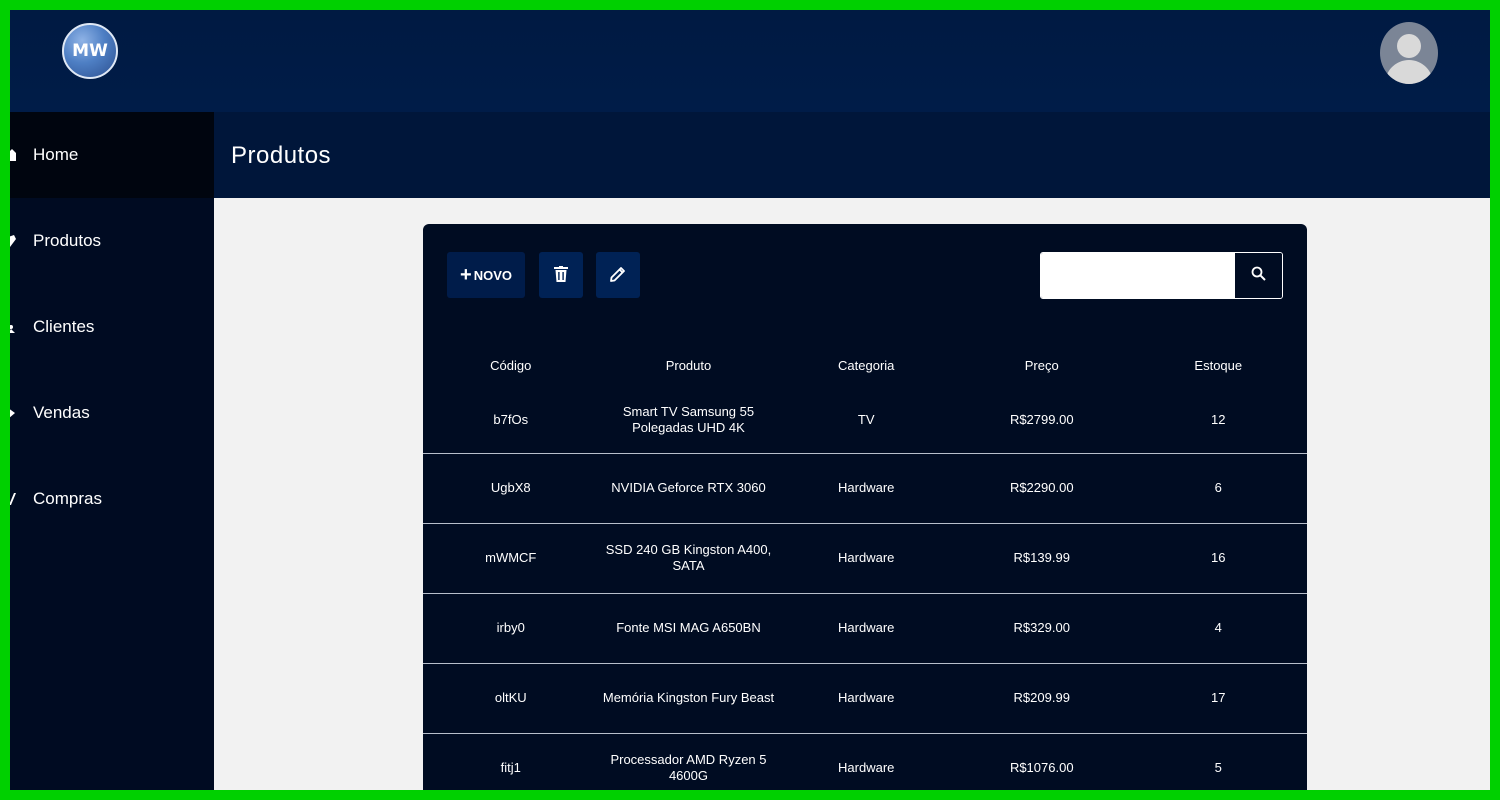  I want to click on cell-preco: R$209.99, so click(1041, 697).